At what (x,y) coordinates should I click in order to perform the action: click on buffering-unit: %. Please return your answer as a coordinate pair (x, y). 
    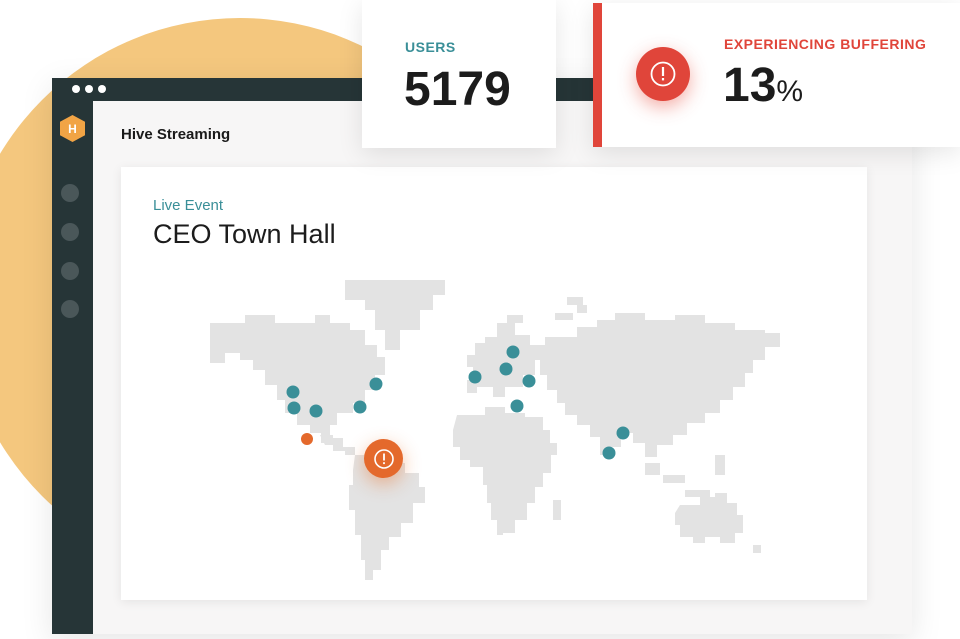
    Looking at the image, I should click on (790, 91).